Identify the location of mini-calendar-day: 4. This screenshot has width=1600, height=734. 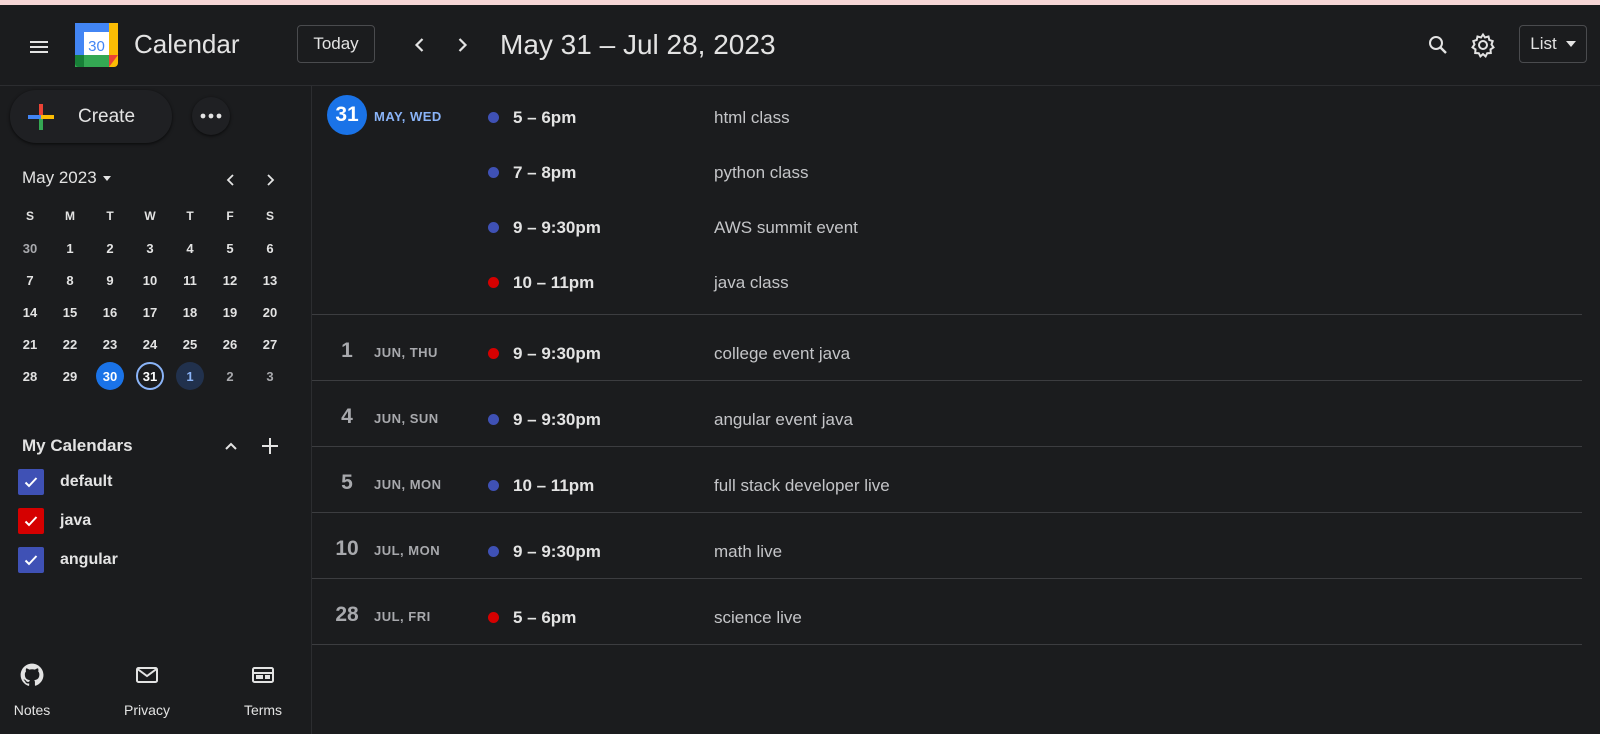
(190, 248).